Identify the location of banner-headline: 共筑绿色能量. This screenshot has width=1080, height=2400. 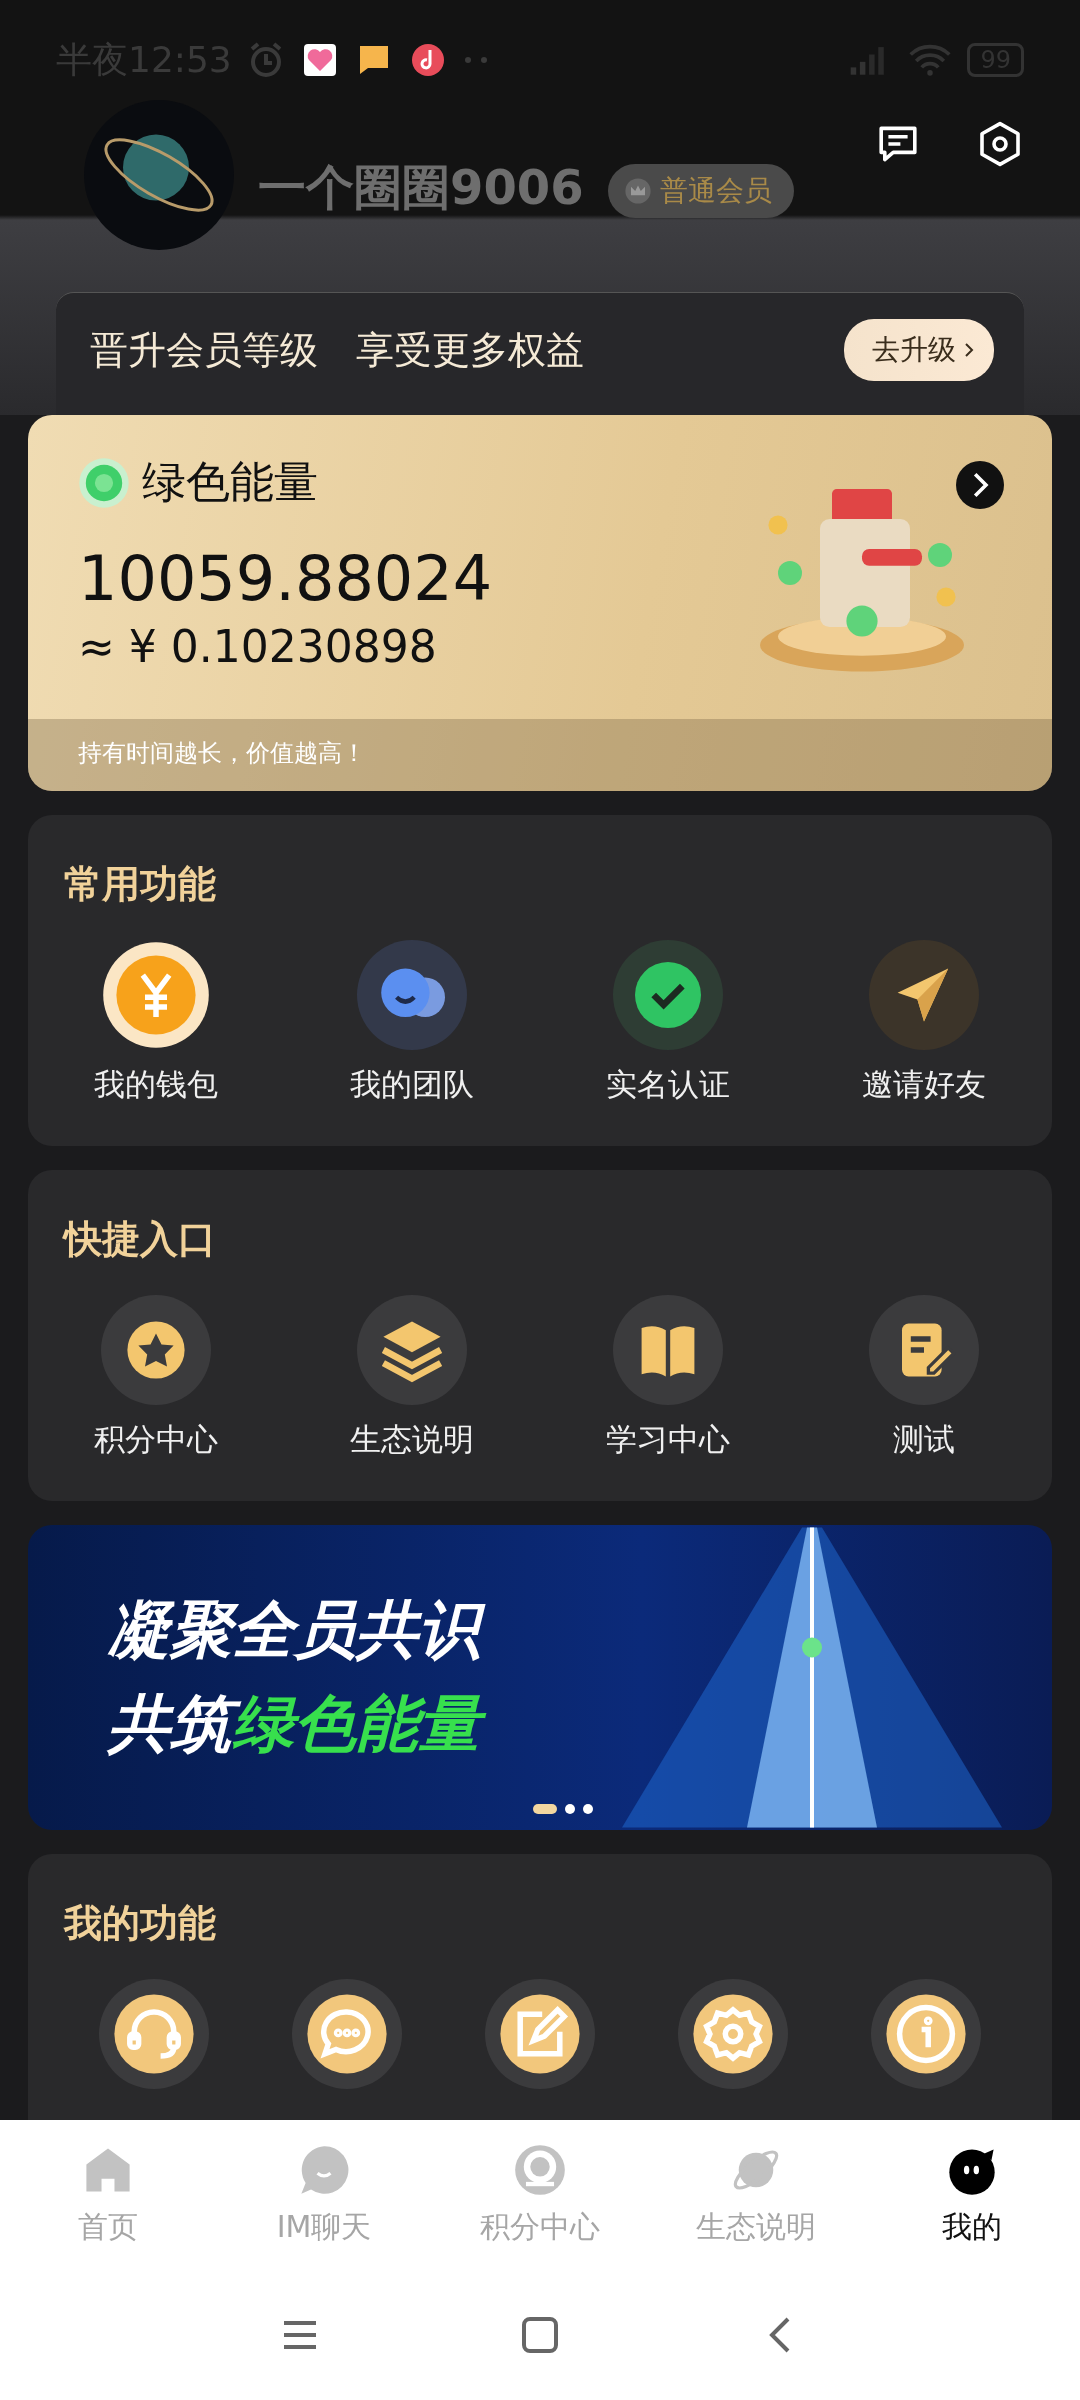
(300, 1724).